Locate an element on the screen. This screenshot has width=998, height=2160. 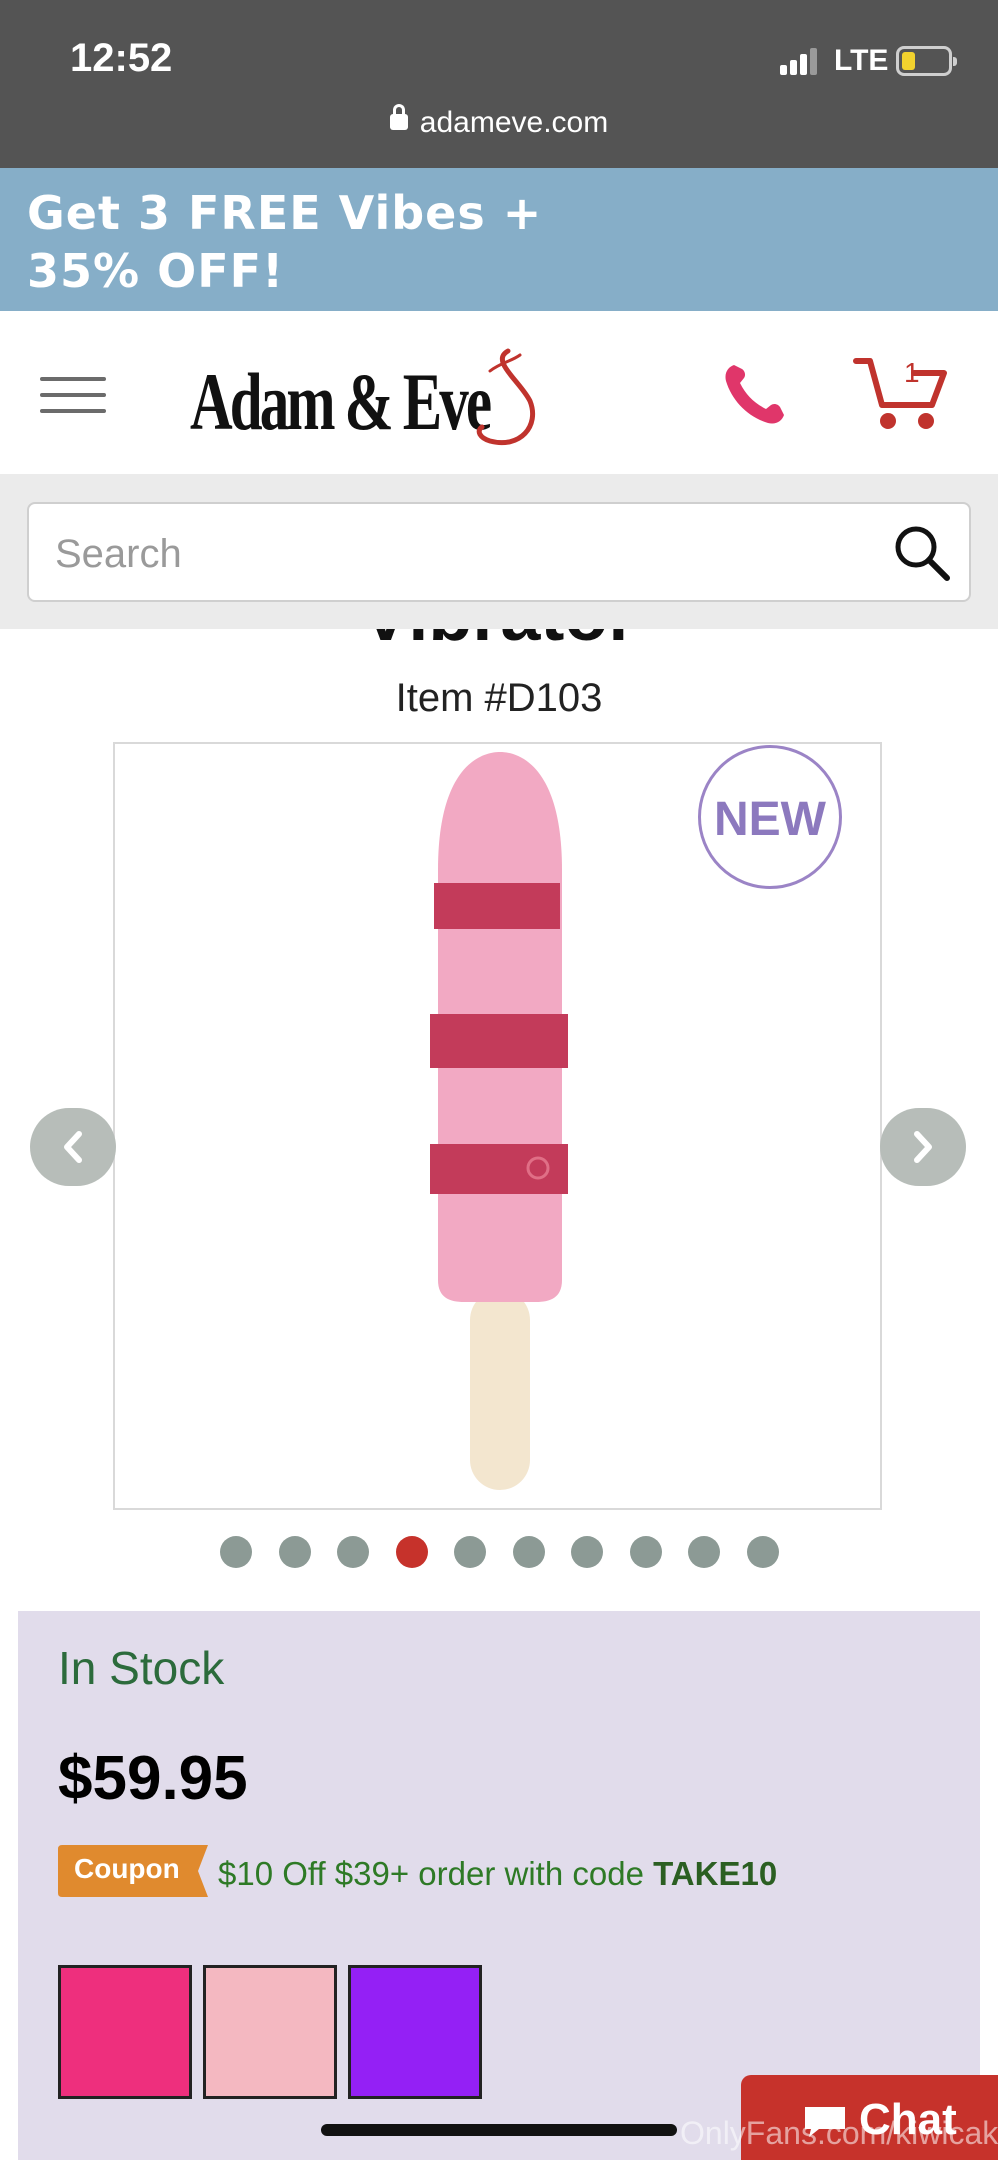
signal-icon is located at coordinates (800, 61).